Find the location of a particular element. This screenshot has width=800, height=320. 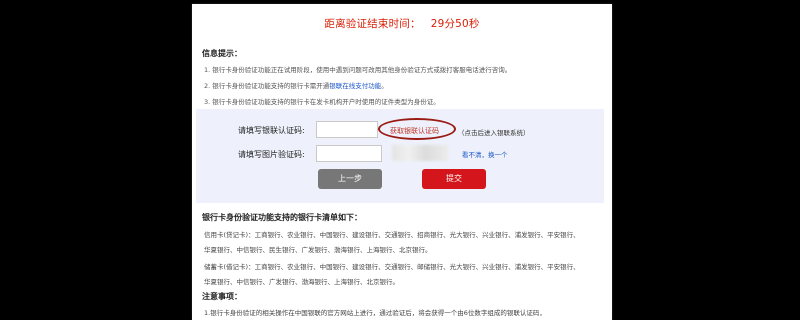

notes-title: 注意事项： is located at coordinates (222, 296).